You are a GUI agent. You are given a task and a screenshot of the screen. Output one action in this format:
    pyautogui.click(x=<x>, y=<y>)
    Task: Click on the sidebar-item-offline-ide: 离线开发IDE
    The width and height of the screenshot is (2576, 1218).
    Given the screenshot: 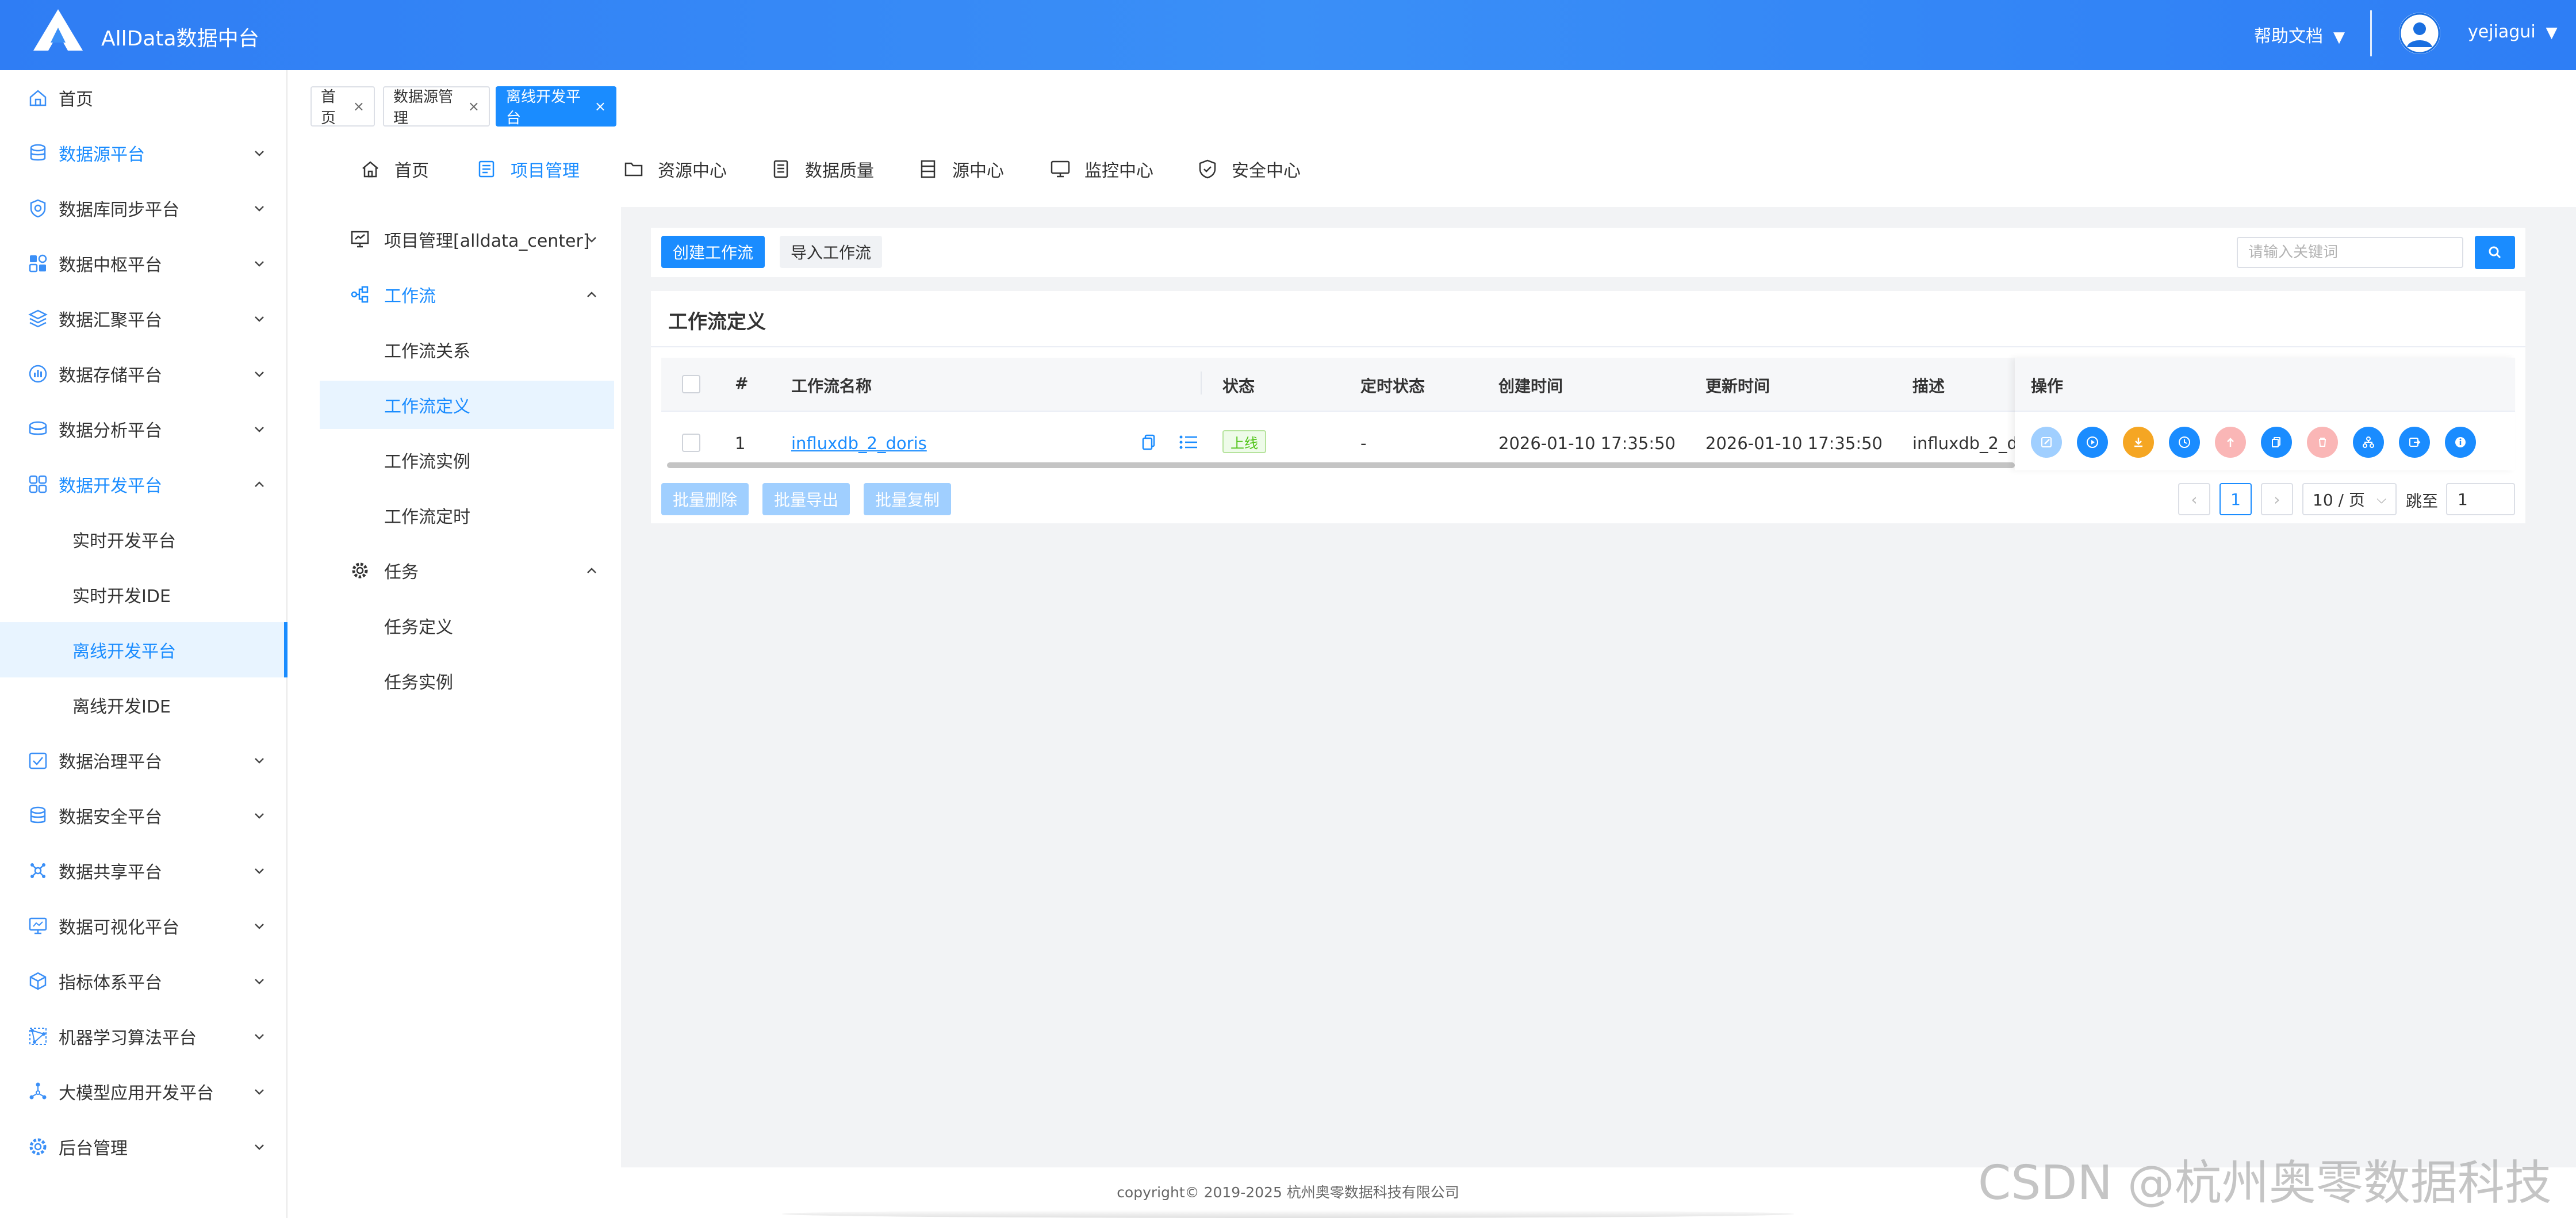 What is the action you would take?
    pyautogui.click(x=144, y=705)
    